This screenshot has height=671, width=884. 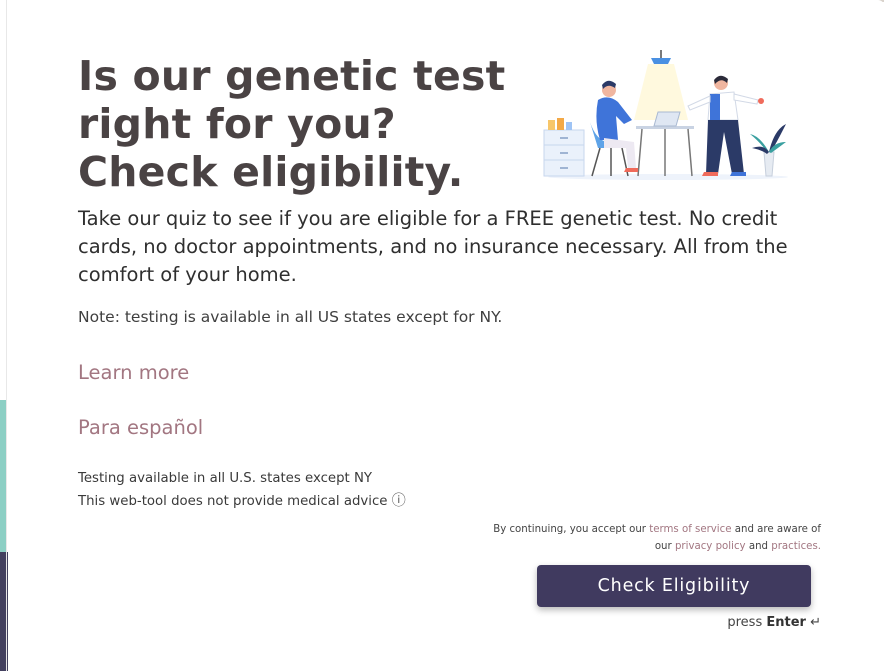 What do you see at coordinates (745, 622) in the screenshot?
I see `press-label: press` at bounding box center [745, 622].